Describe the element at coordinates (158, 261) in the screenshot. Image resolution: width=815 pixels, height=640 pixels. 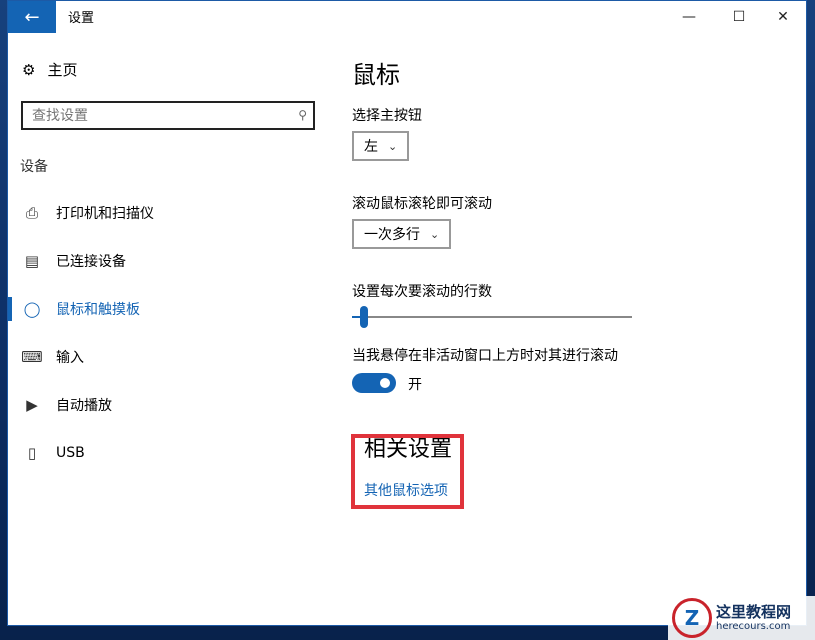
I see `sidebar-item-connected-devices: ▤ 已连接设备` at that location.